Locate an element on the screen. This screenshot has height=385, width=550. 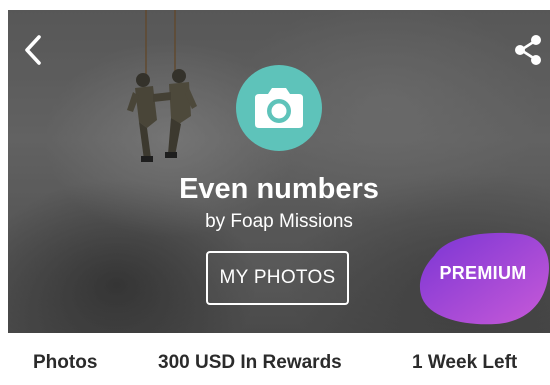
share-icon is located at coordinates (528, 50).